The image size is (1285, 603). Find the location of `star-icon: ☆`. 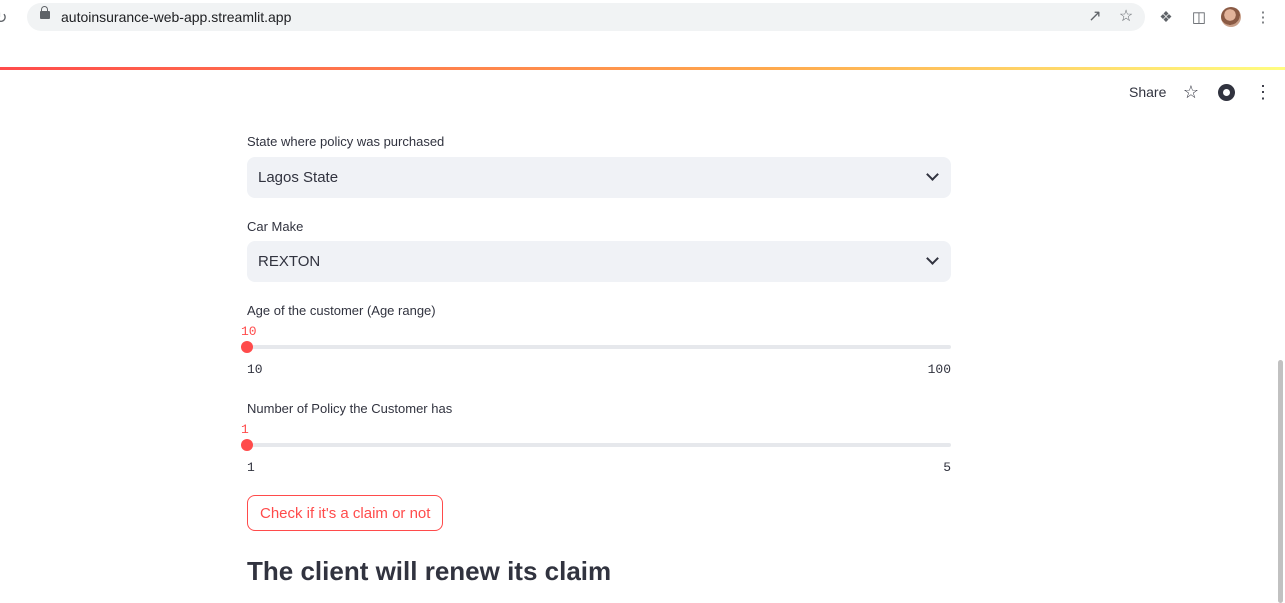

star-icon: ☆ is located at coordinates (1191, 92).